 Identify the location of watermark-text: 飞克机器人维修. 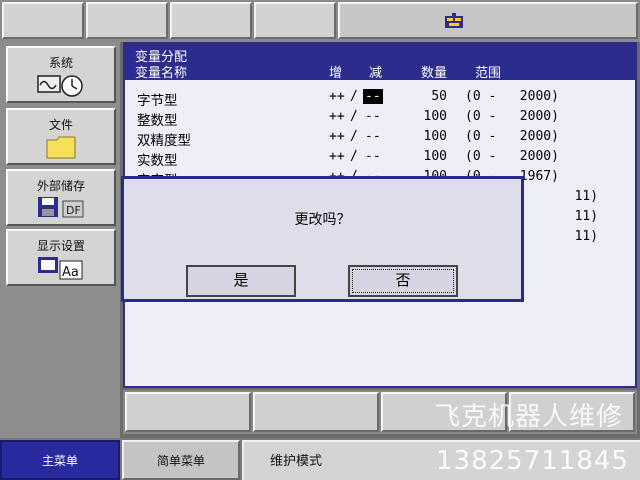
(529, 417).